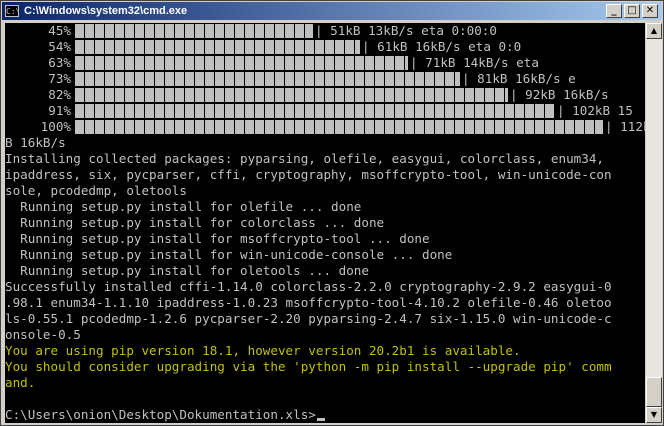  I want to click on scroll-thumb, so click(654, 392).